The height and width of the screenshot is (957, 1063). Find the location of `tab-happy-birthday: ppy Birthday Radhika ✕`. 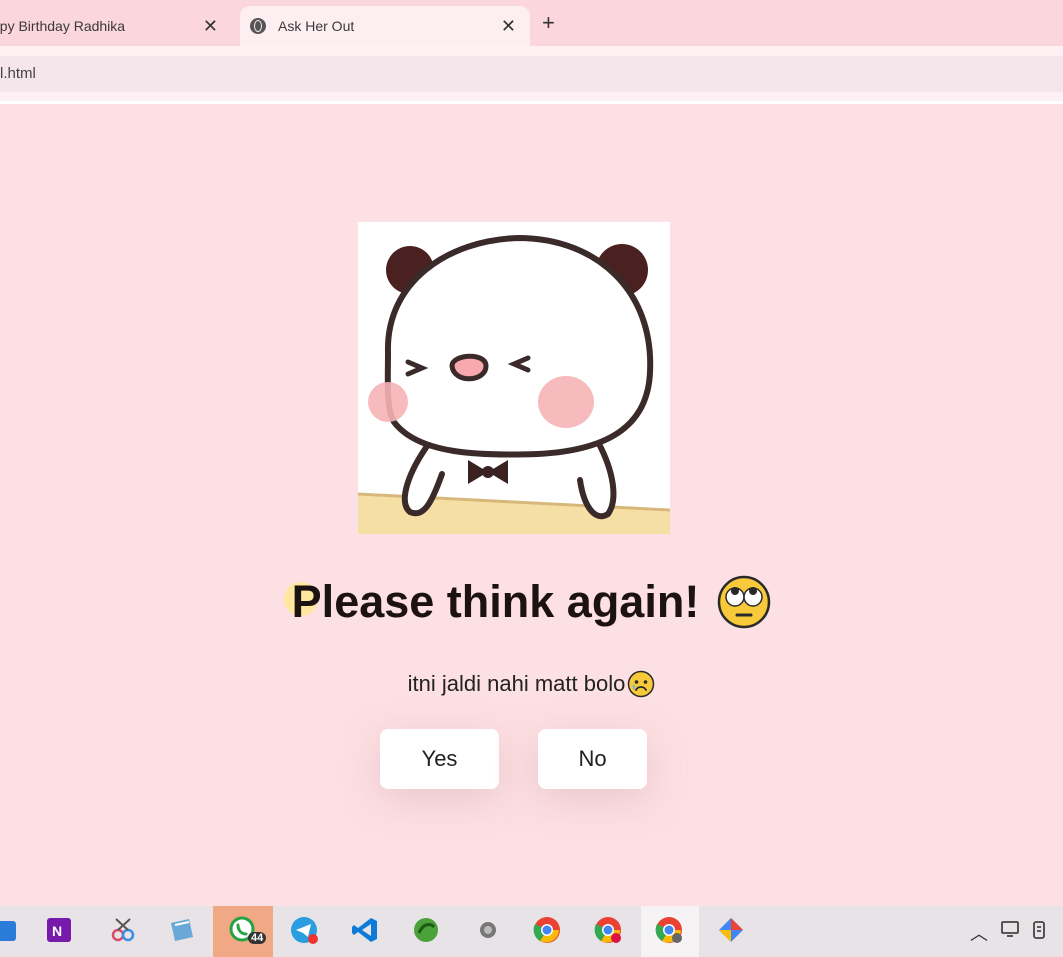

tab-happy-birthday: ppy Birthday Radhika ✕ is located at coordinates (116, 26).